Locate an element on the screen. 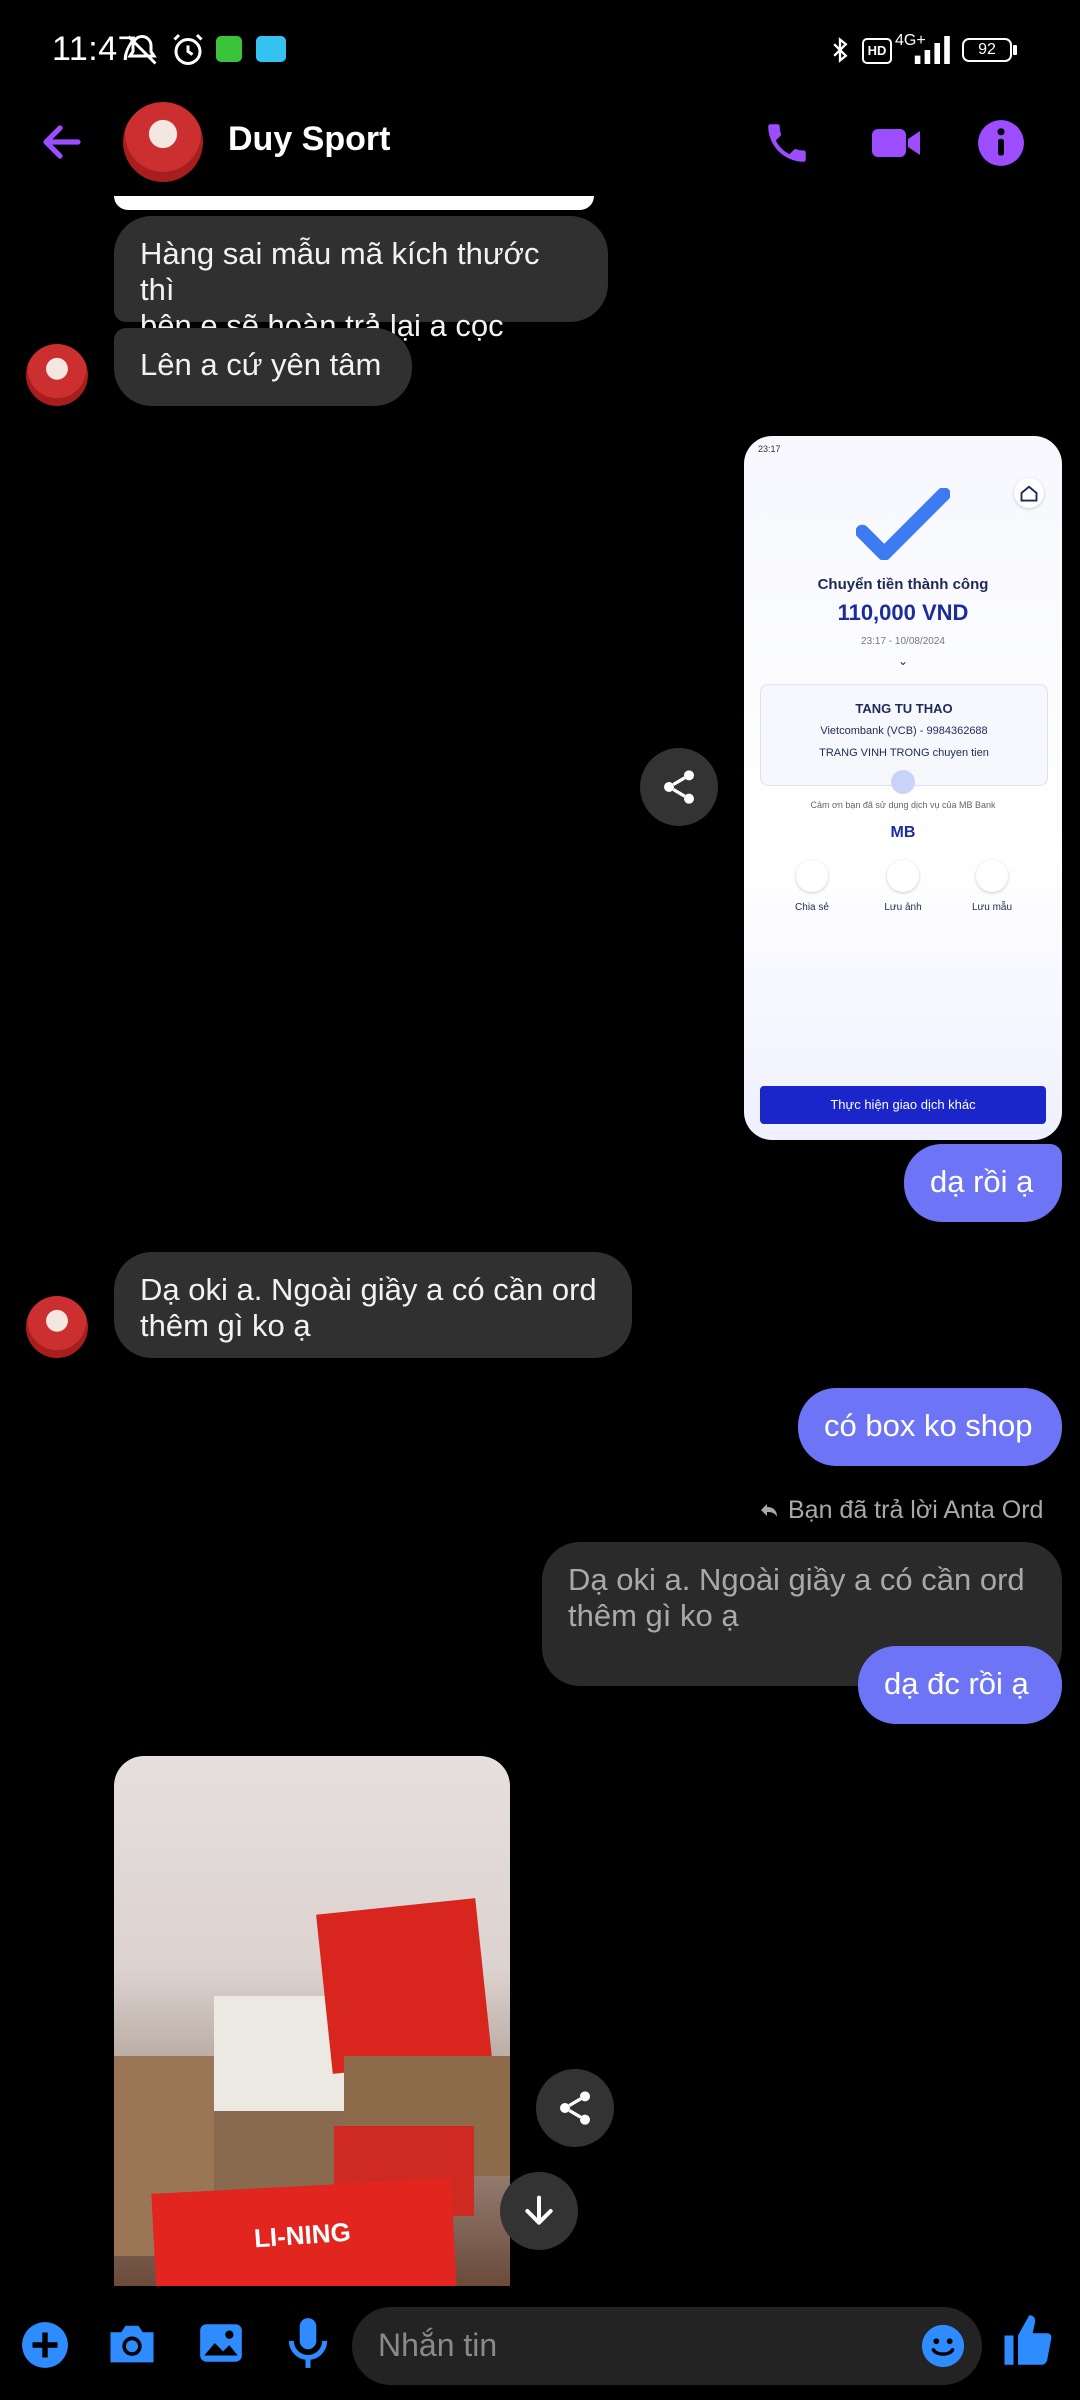  message-text: dạ rồi ạ is located at coordinates (982, 1181).